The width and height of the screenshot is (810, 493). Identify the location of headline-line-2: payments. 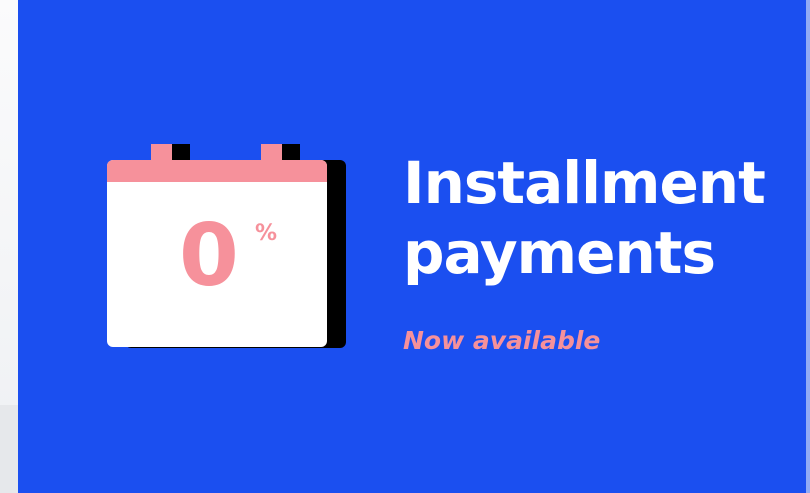
(559, 253).